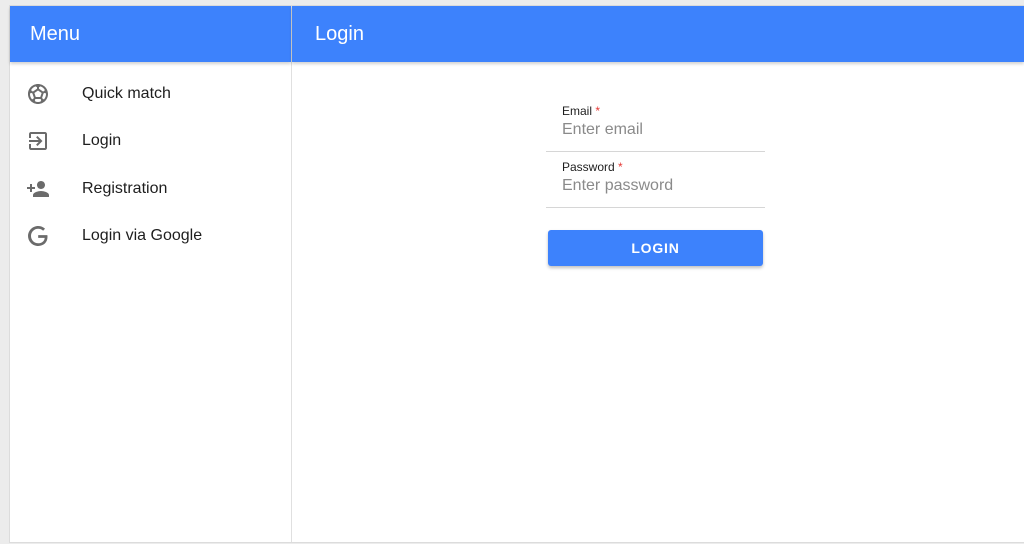  I want to click on email-input, so click(657, 130).